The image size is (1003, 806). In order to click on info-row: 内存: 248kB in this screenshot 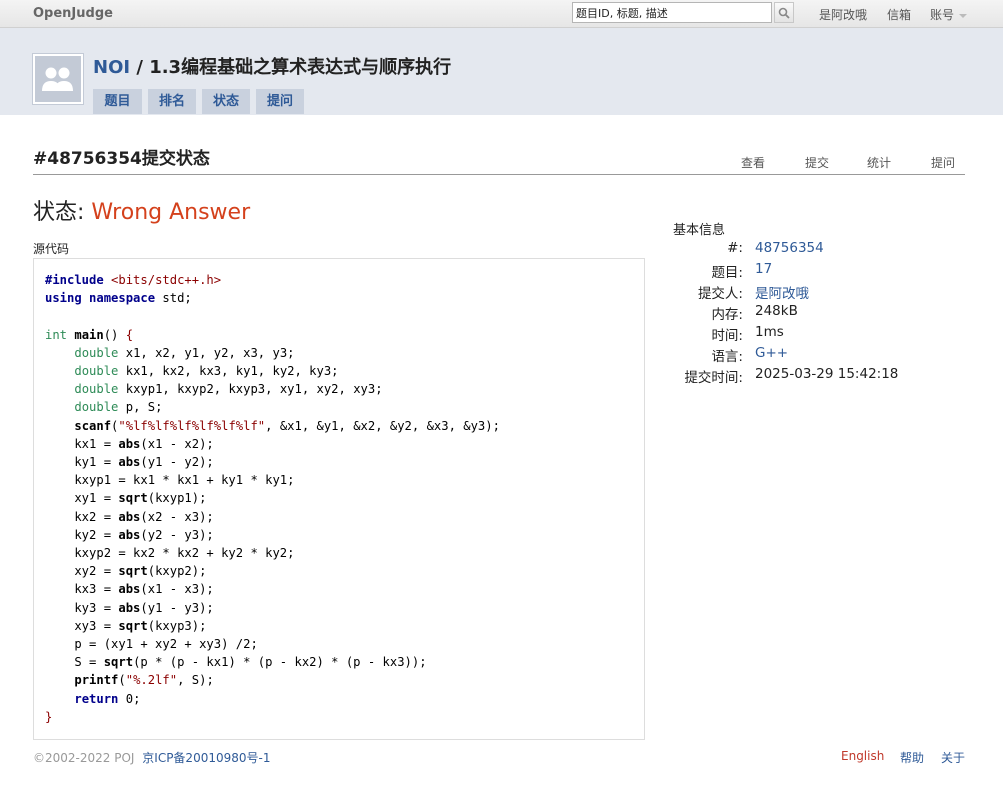, I will do `click(823, 313)`.